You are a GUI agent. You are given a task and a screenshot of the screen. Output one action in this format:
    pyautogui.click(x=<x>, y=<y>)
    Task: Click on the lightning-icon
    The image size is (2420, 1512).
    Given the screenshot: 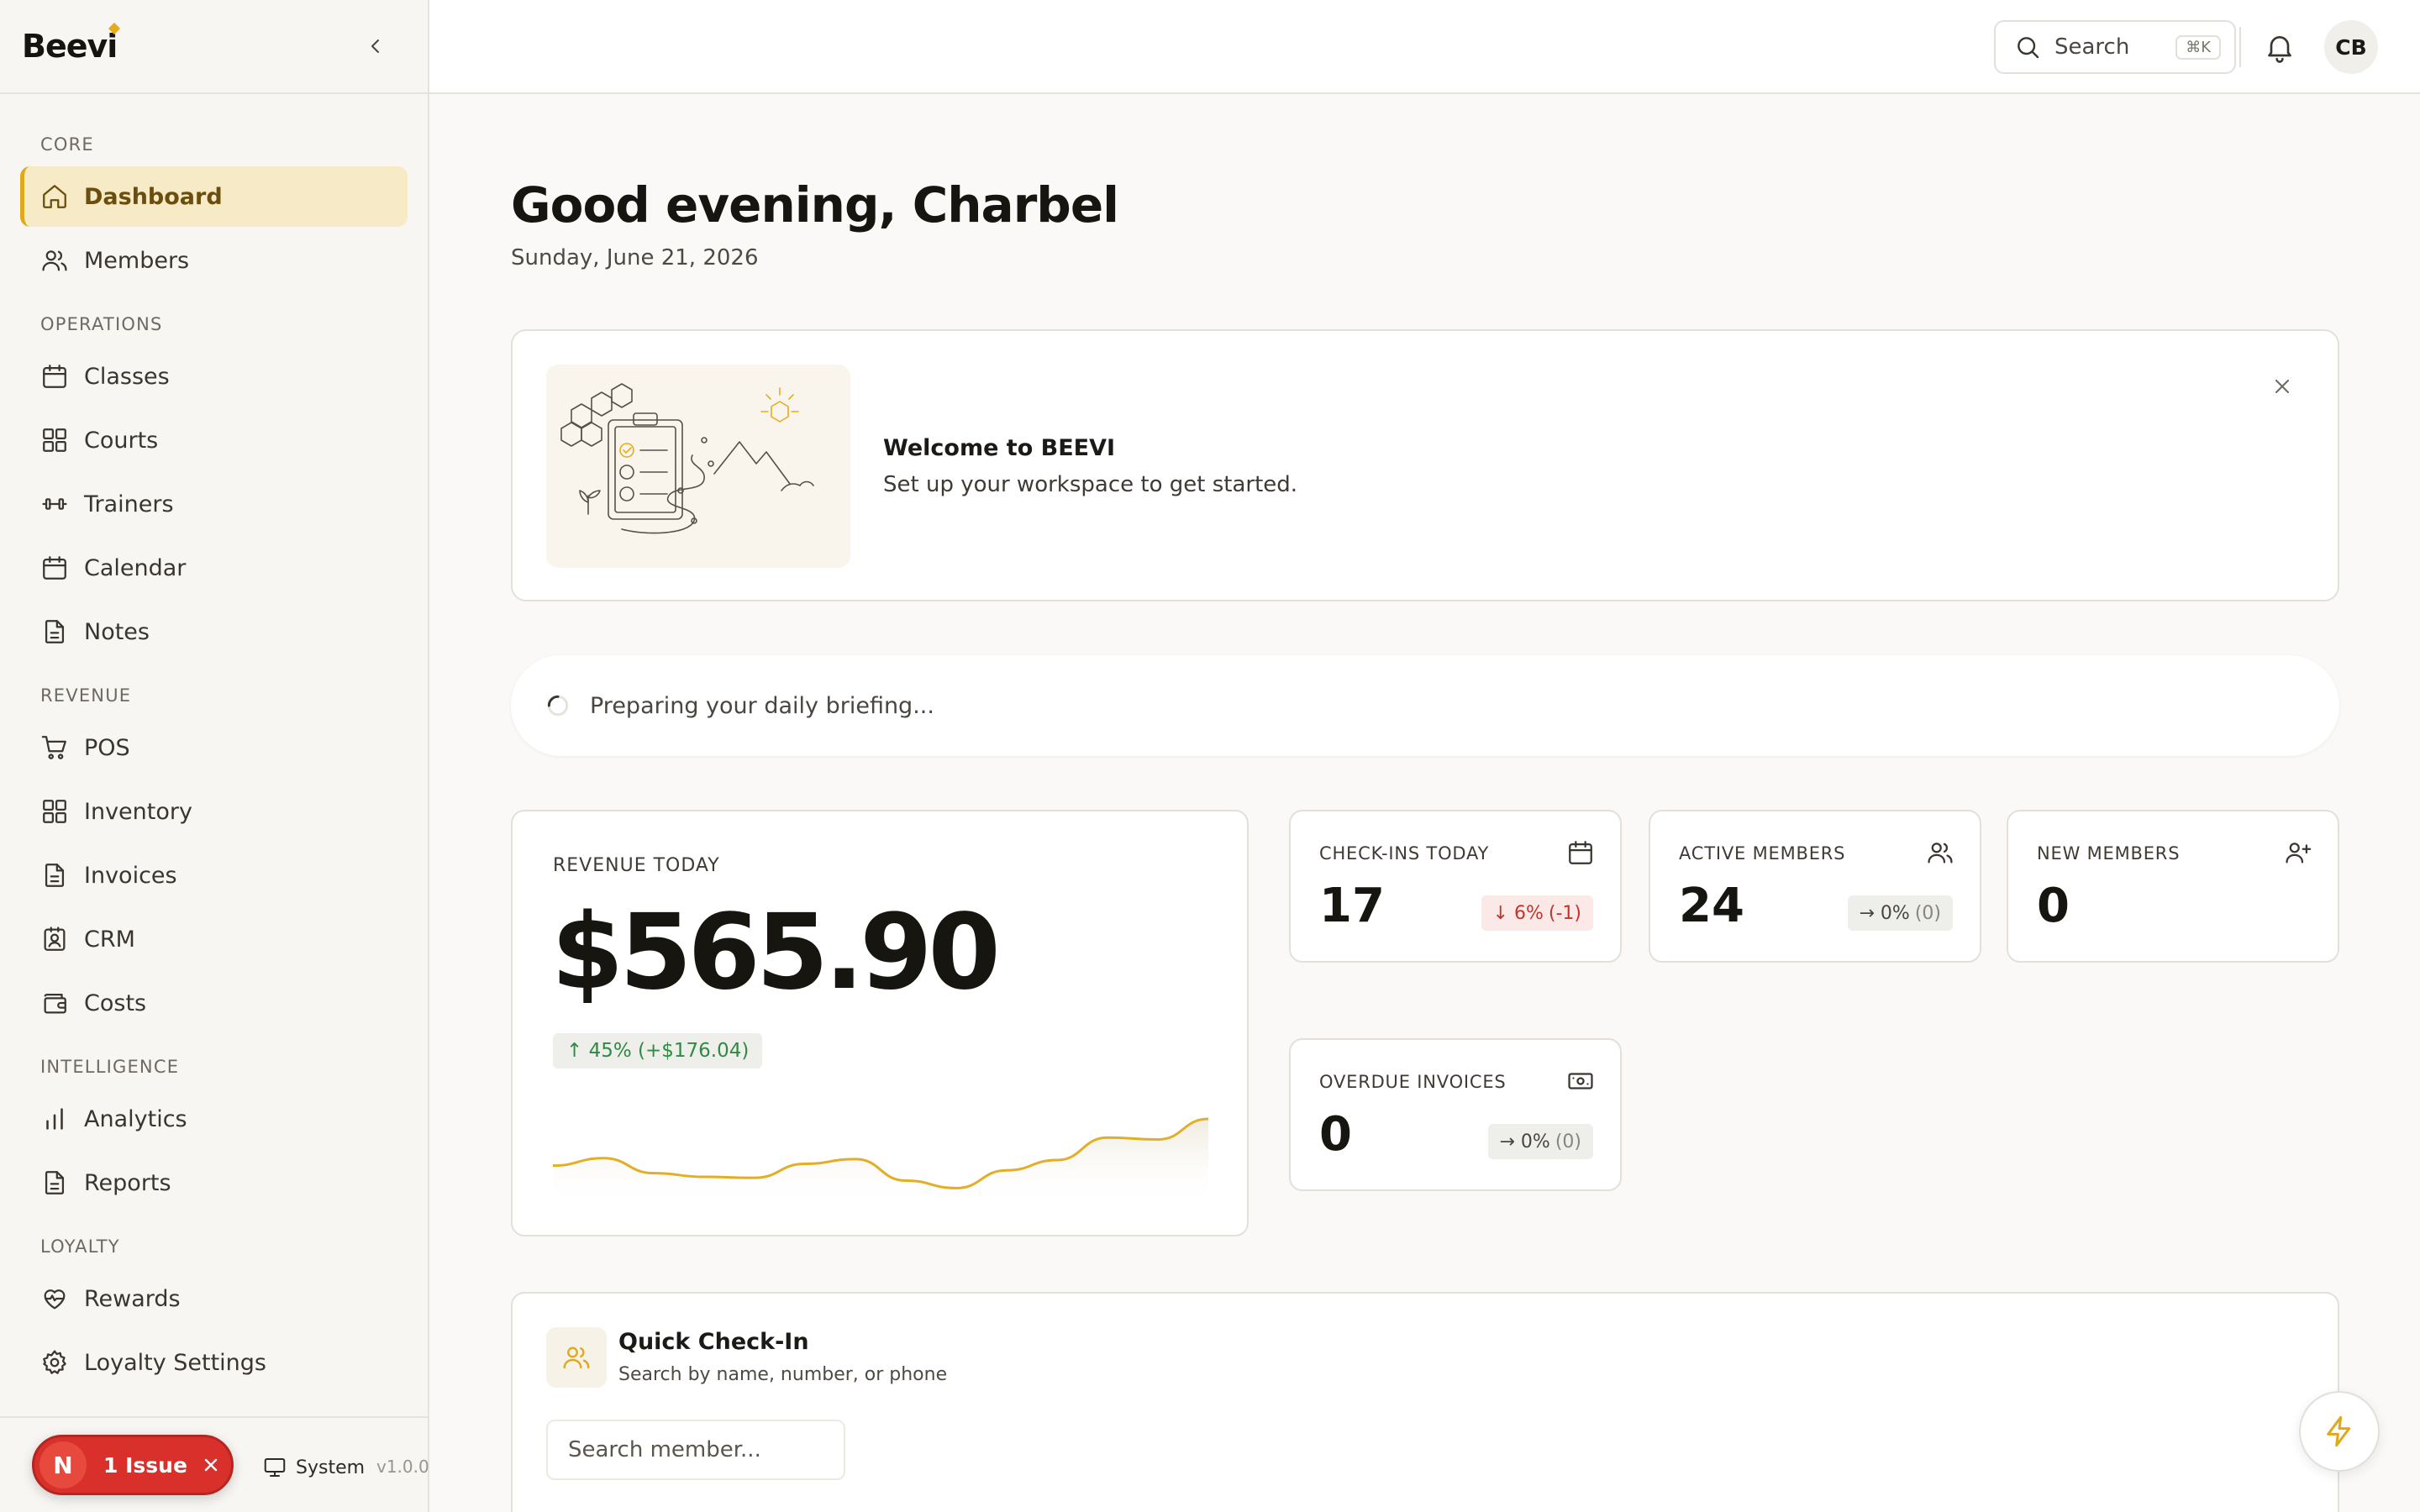 What is the action you would take?
    pyautogui.click(x=2339, y=1431)
    